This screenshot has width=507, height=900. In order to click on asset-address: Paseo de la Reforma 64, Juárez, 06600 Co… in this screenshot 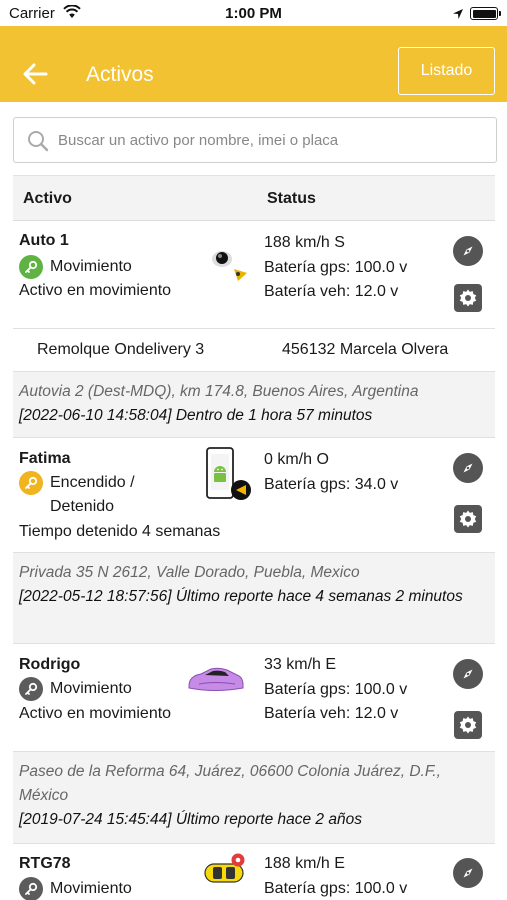, I will do `click(230, 783)`.